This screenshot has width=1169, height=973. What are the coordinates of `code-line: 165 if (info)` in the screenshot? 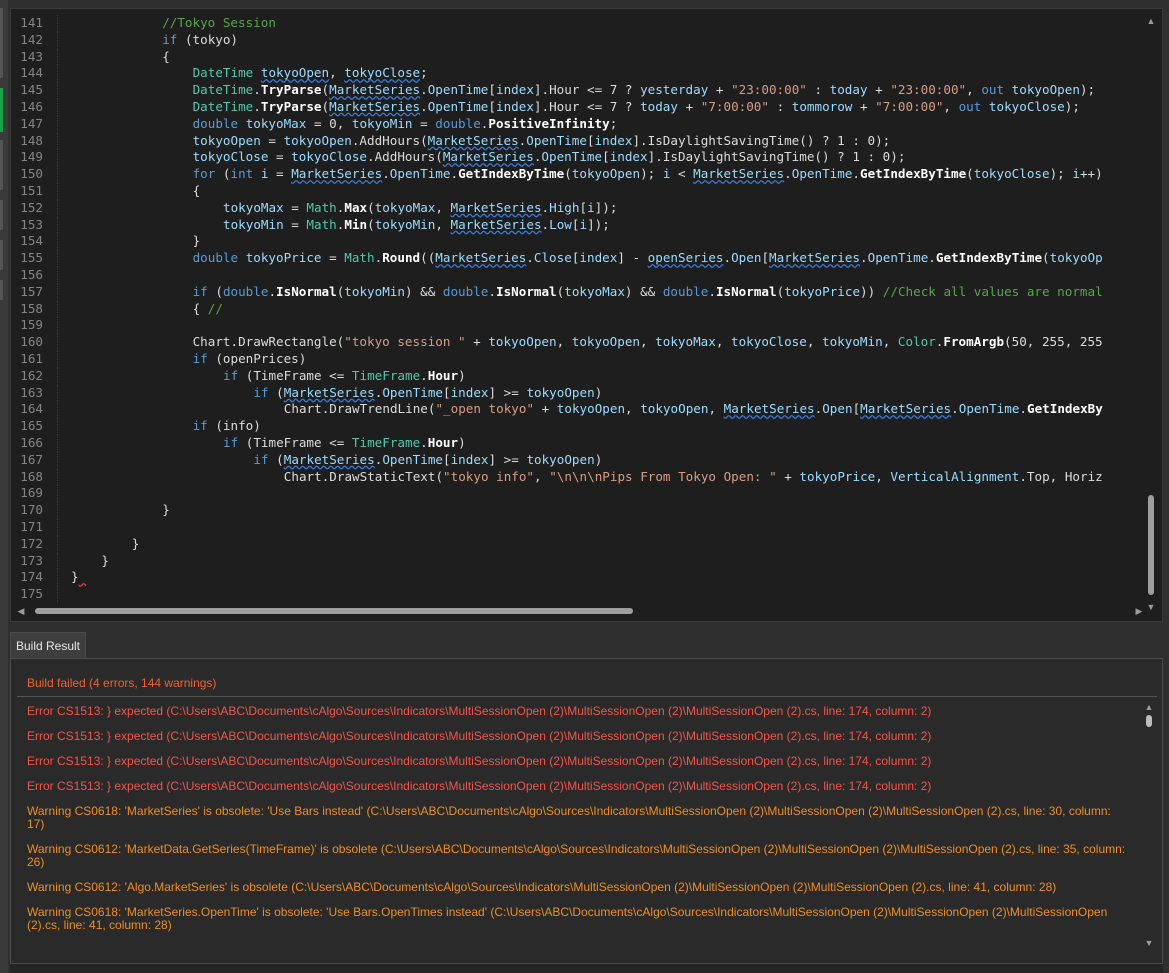 It's located at (557, 426).